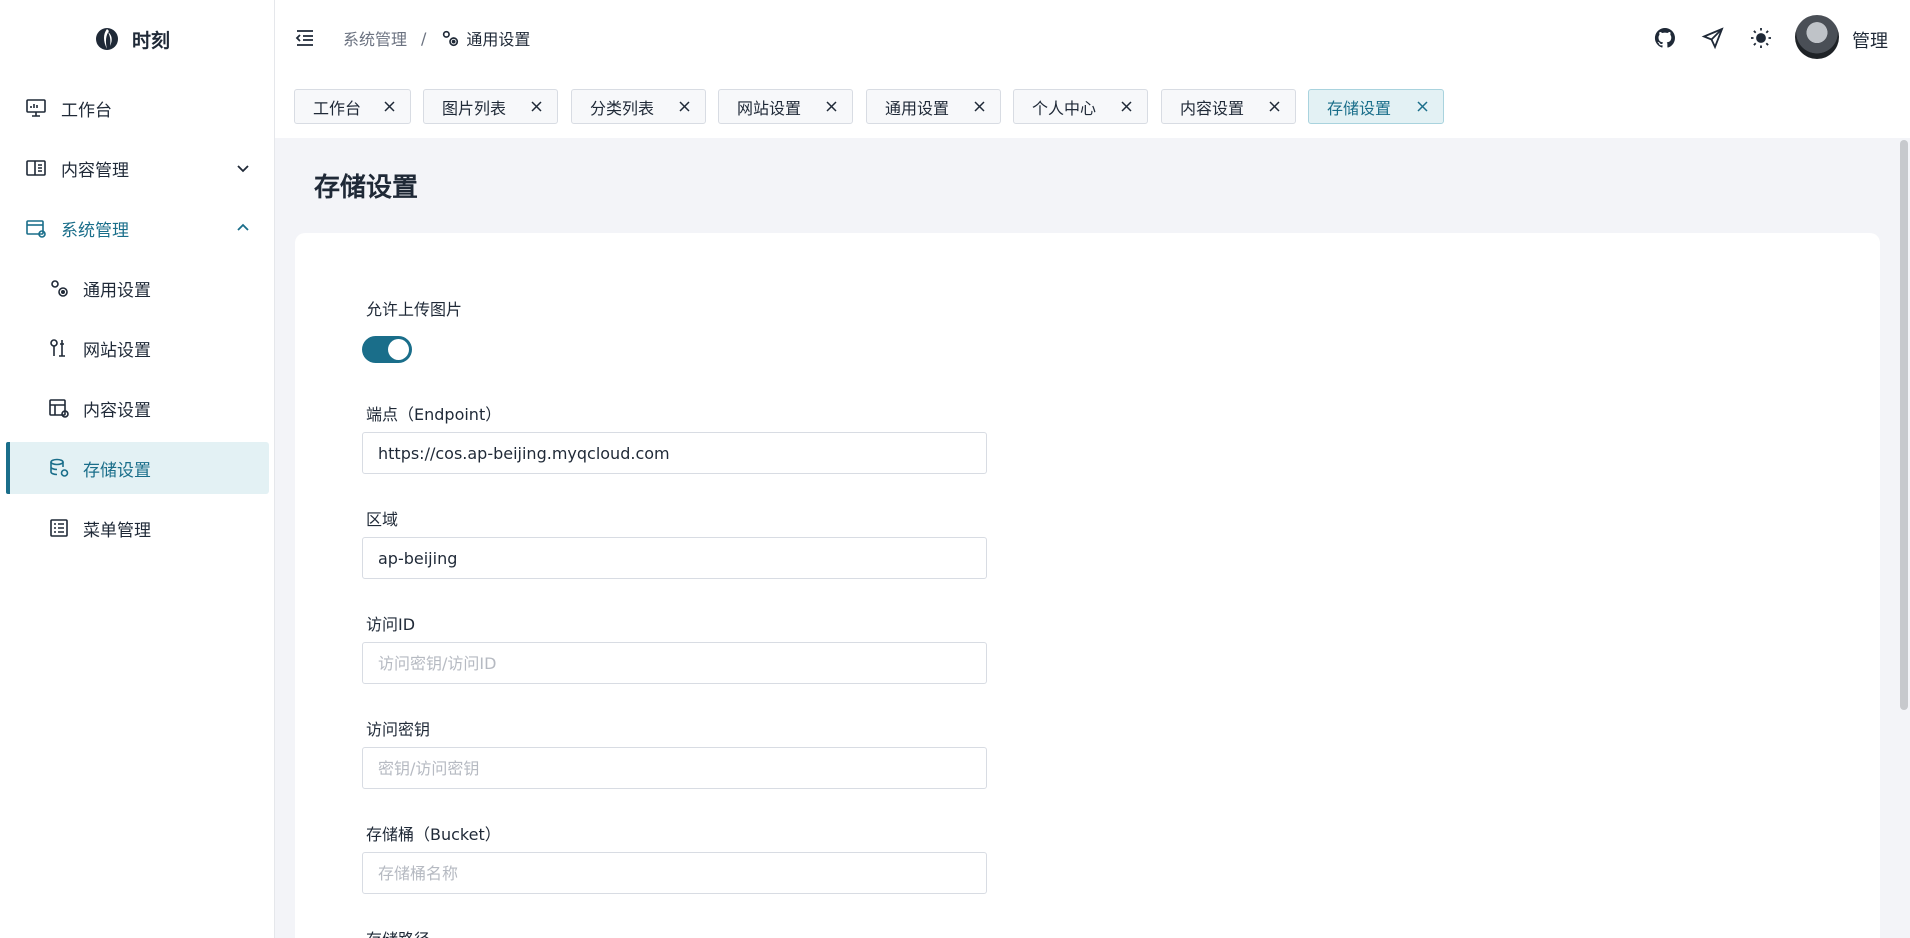  What do you see at coordinates (59, 348) in the screenshot?
I see `tools-icon` at bounding box center [59, 348].